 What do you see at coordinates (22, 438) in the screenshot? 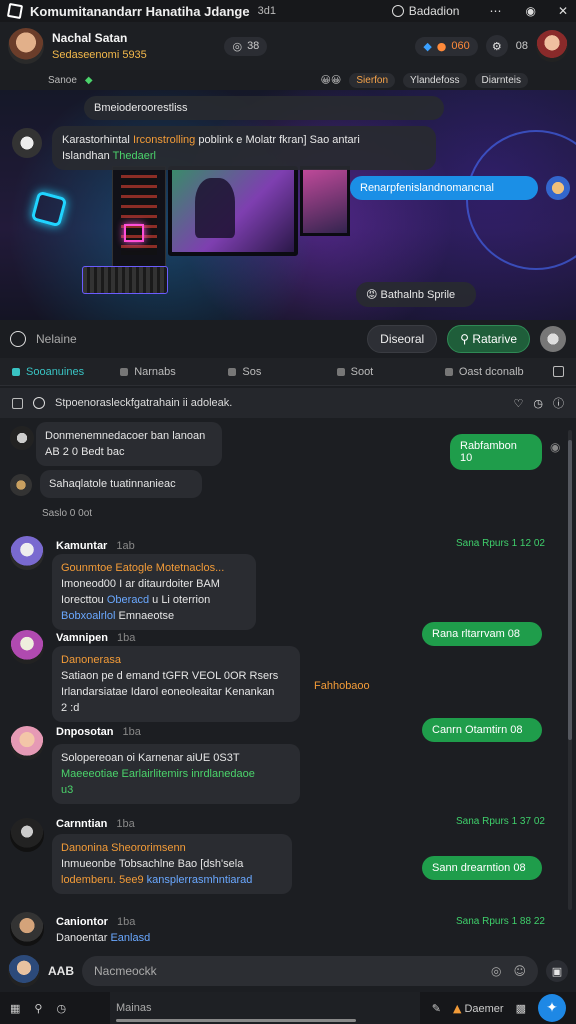
I see `sys1-avatar` at bounding box center [22, 438].